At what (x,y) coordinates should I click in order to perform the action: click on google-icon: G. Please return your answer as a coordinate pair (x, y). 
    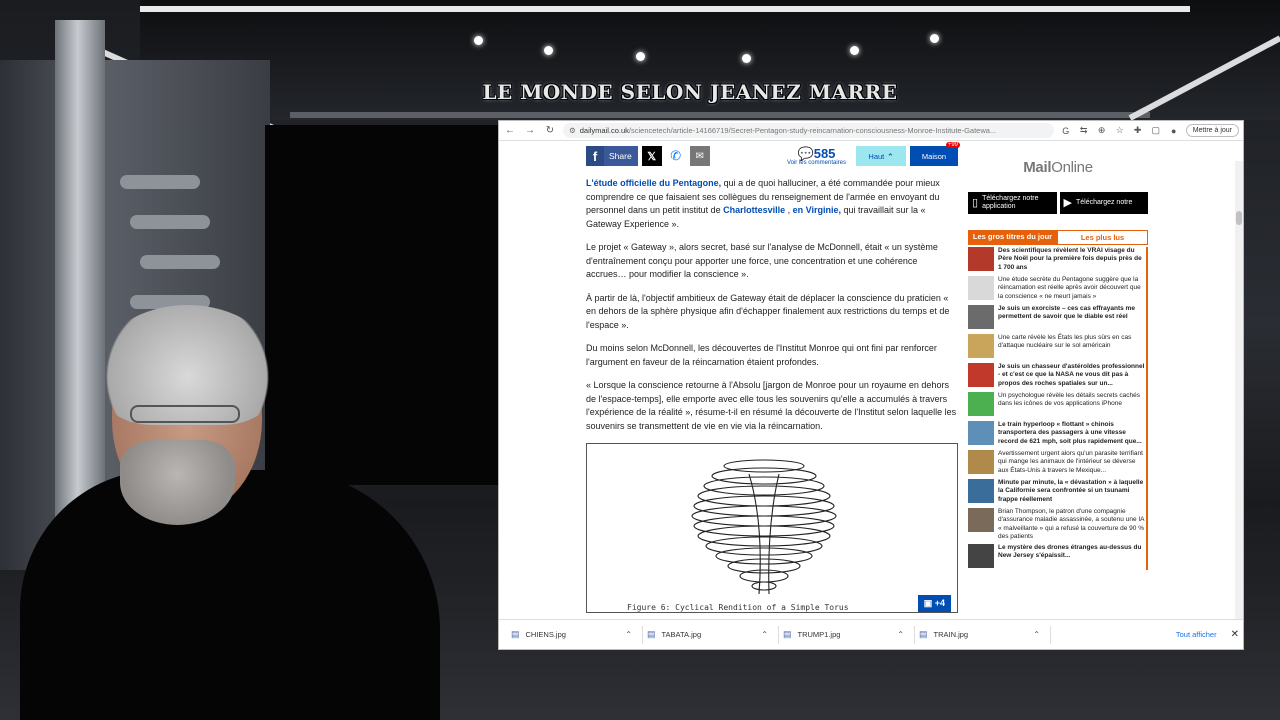
    Looking at the image, I should click on (1066, 131).